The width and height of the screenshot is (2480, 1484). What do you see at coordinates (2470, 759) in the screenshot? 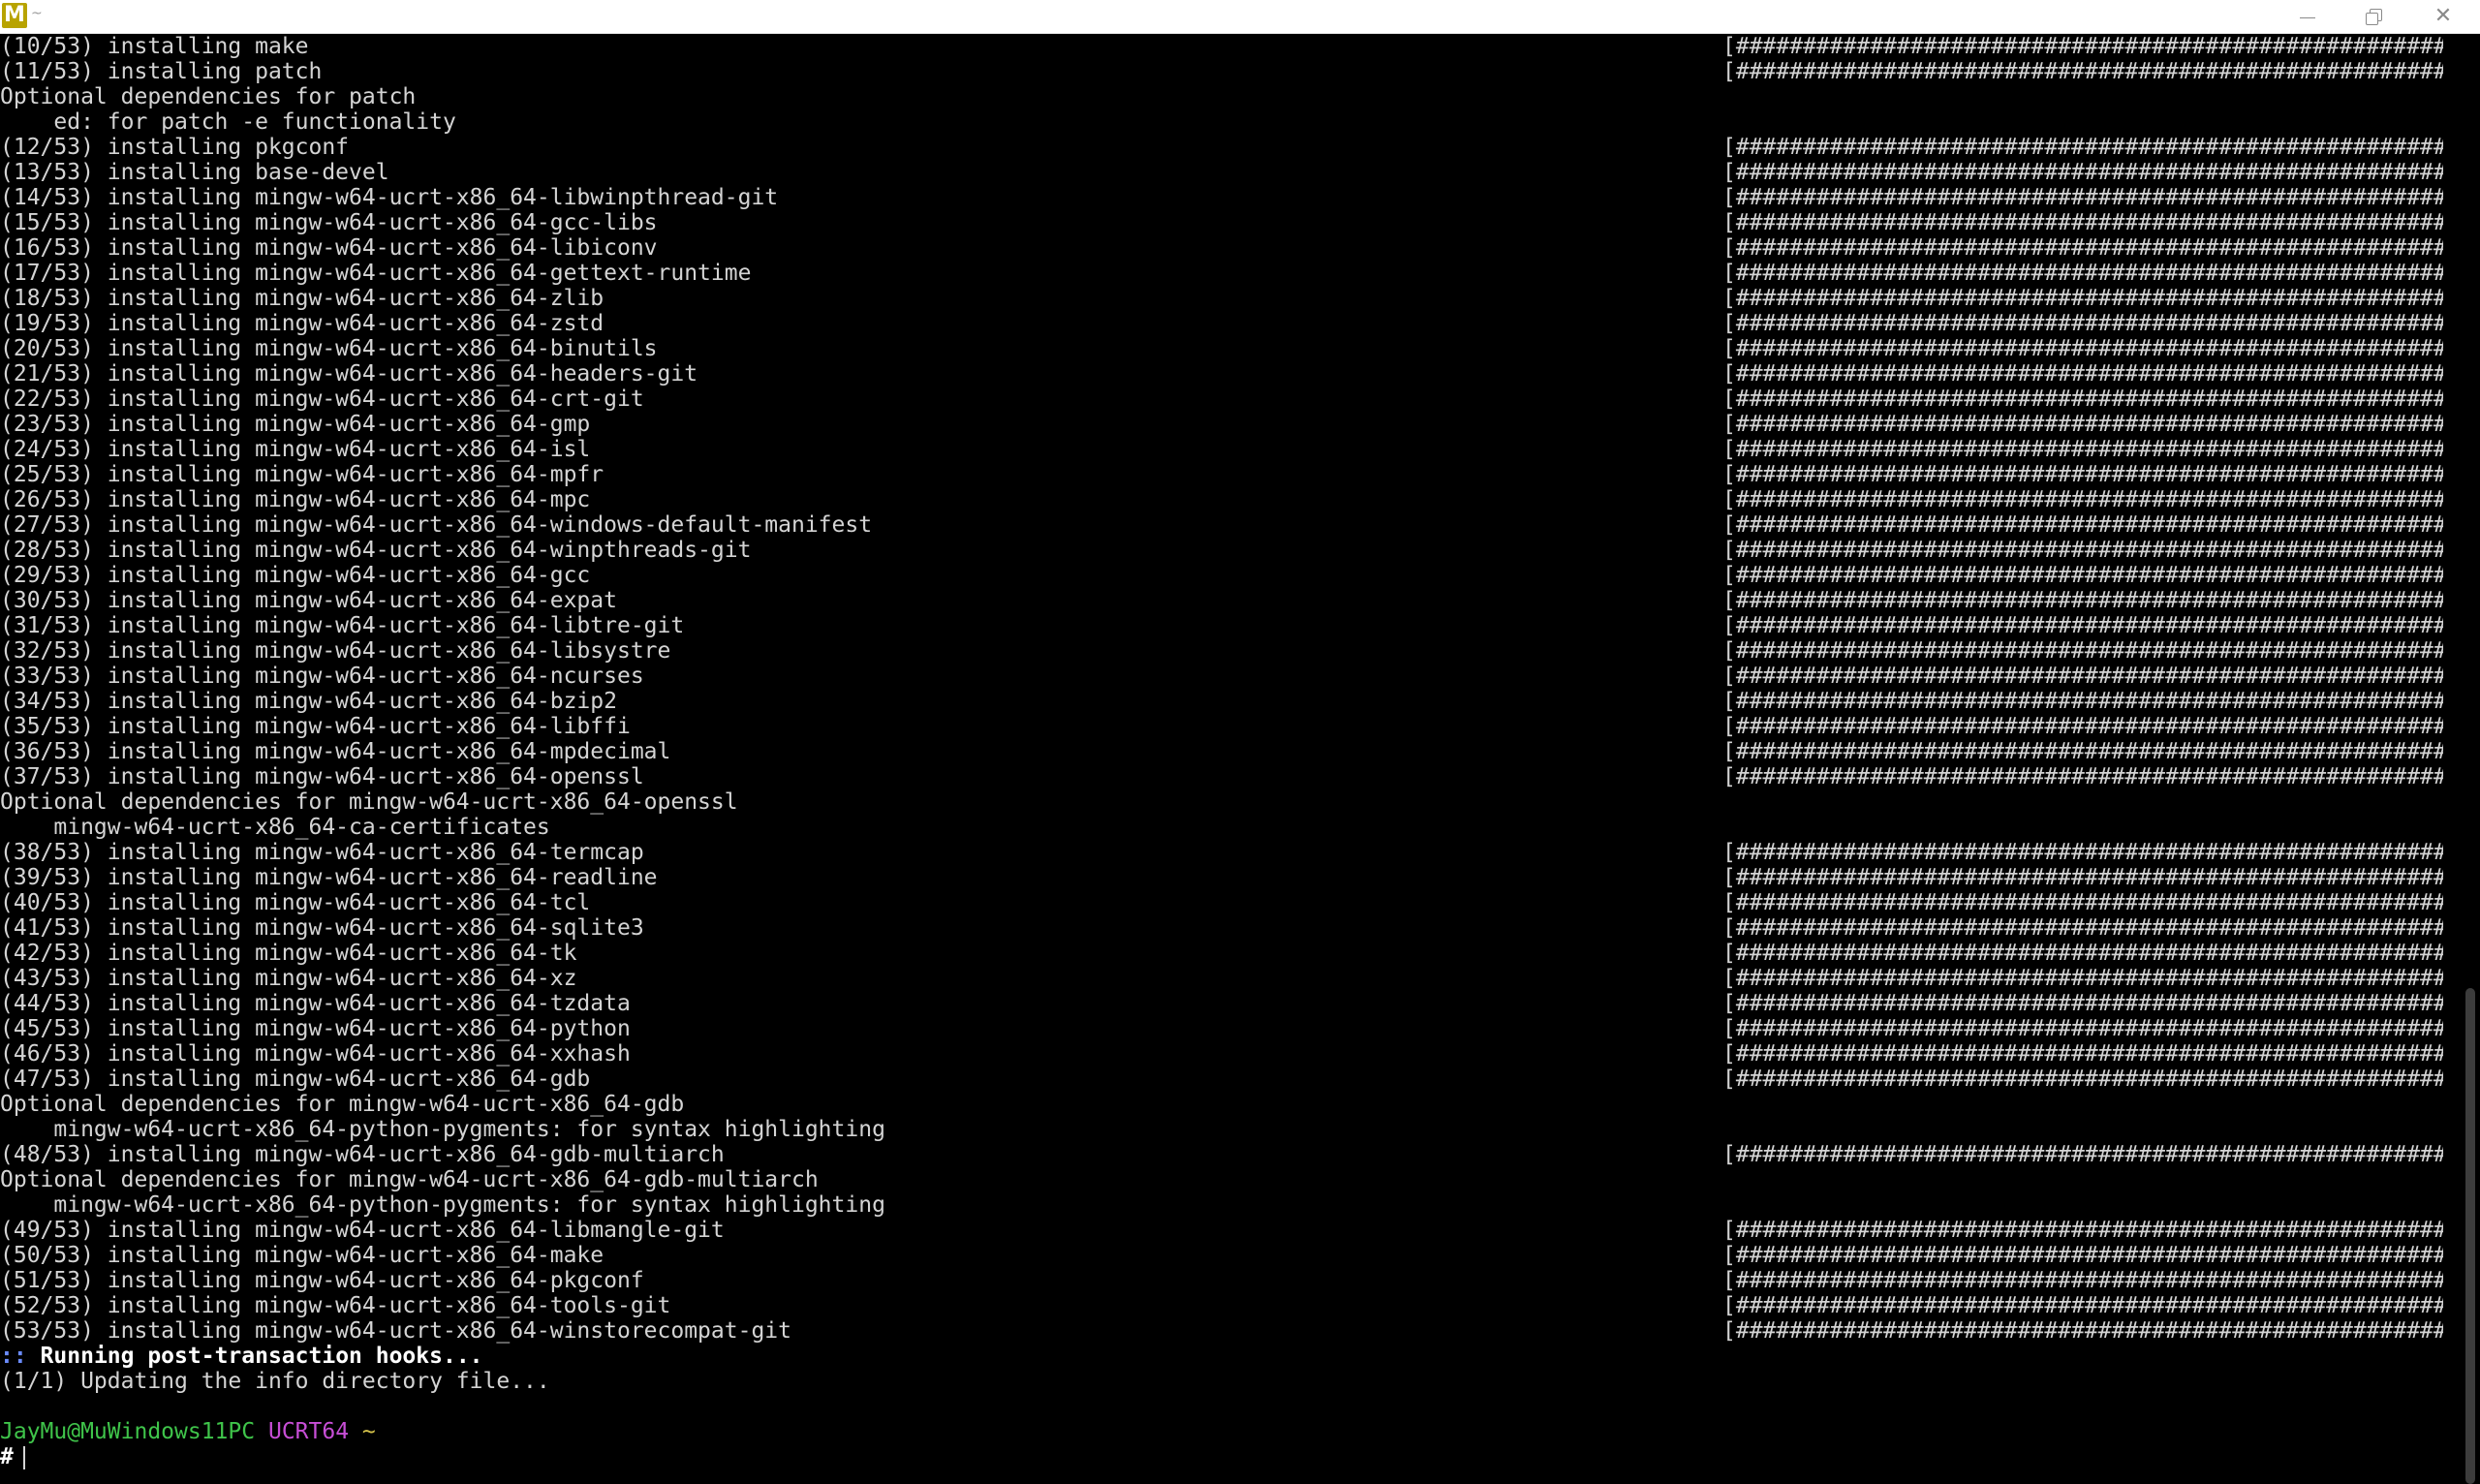
I see `vertical-scrollbar` at bounding box center [2470, 759].